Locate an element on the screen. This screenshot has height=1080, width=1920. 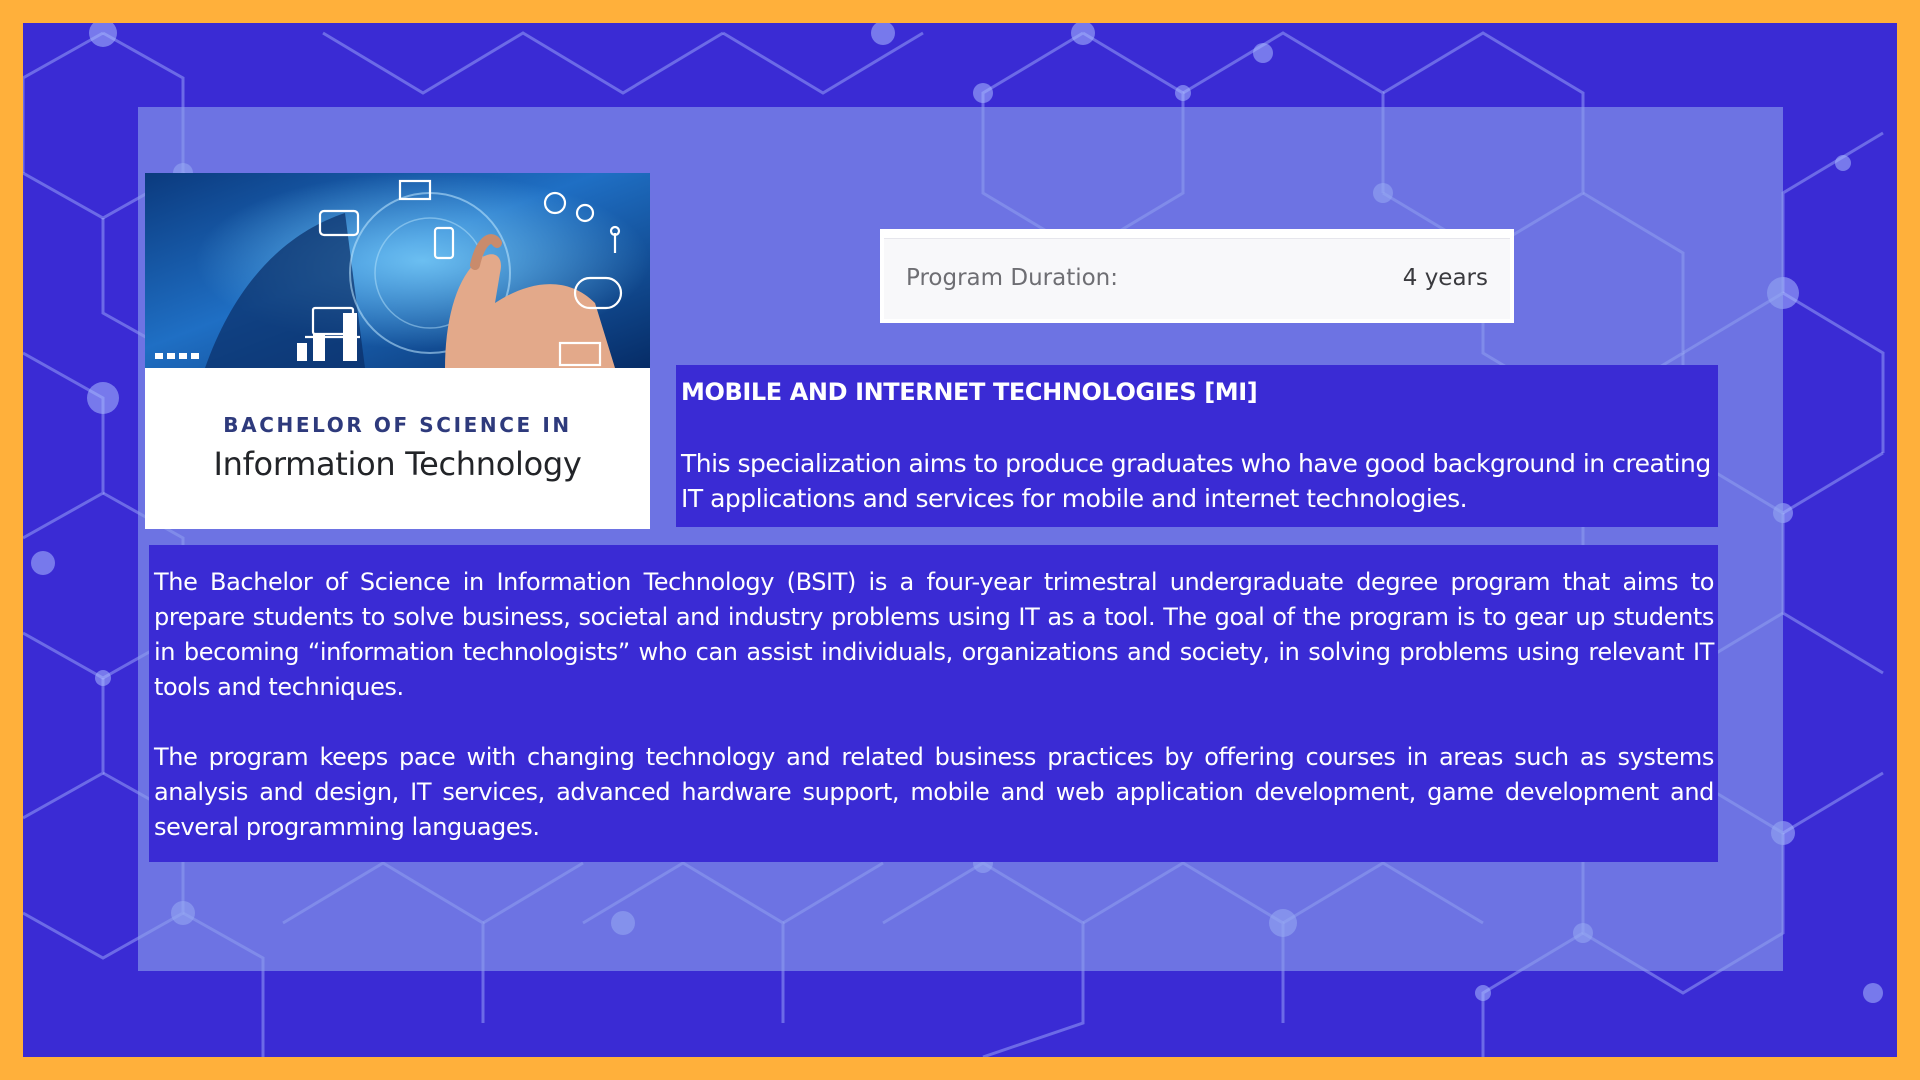
banner-photo is located at coordinates (397, 270).